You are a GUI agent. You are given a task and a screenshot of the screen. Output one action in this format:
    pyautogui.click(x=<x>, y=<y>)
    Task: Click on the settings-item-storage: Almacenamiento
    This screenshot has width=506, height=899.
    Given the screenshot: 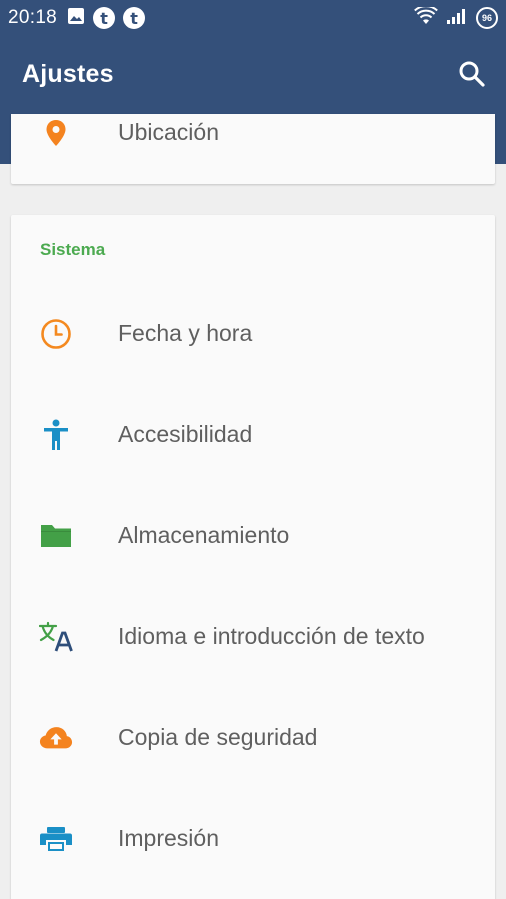 What is the action you would take?
    pyautogui.click(x=253, y=535)
    